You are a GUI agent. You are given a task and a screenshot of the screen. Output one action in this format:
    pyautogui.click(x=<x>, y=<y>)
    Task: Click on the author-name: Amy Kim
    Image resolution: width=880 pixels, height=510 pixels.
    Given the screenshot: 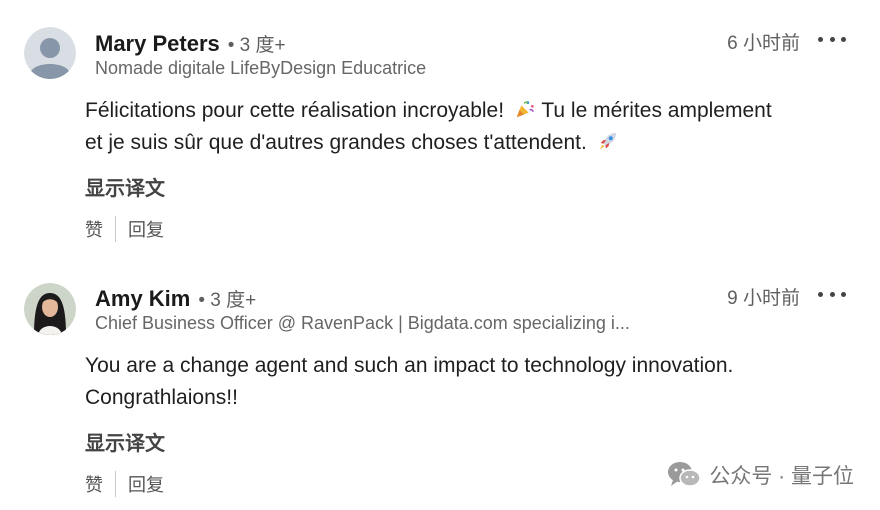 What is the action you would take?
    pyautogui.click(x=142, y=299)
    